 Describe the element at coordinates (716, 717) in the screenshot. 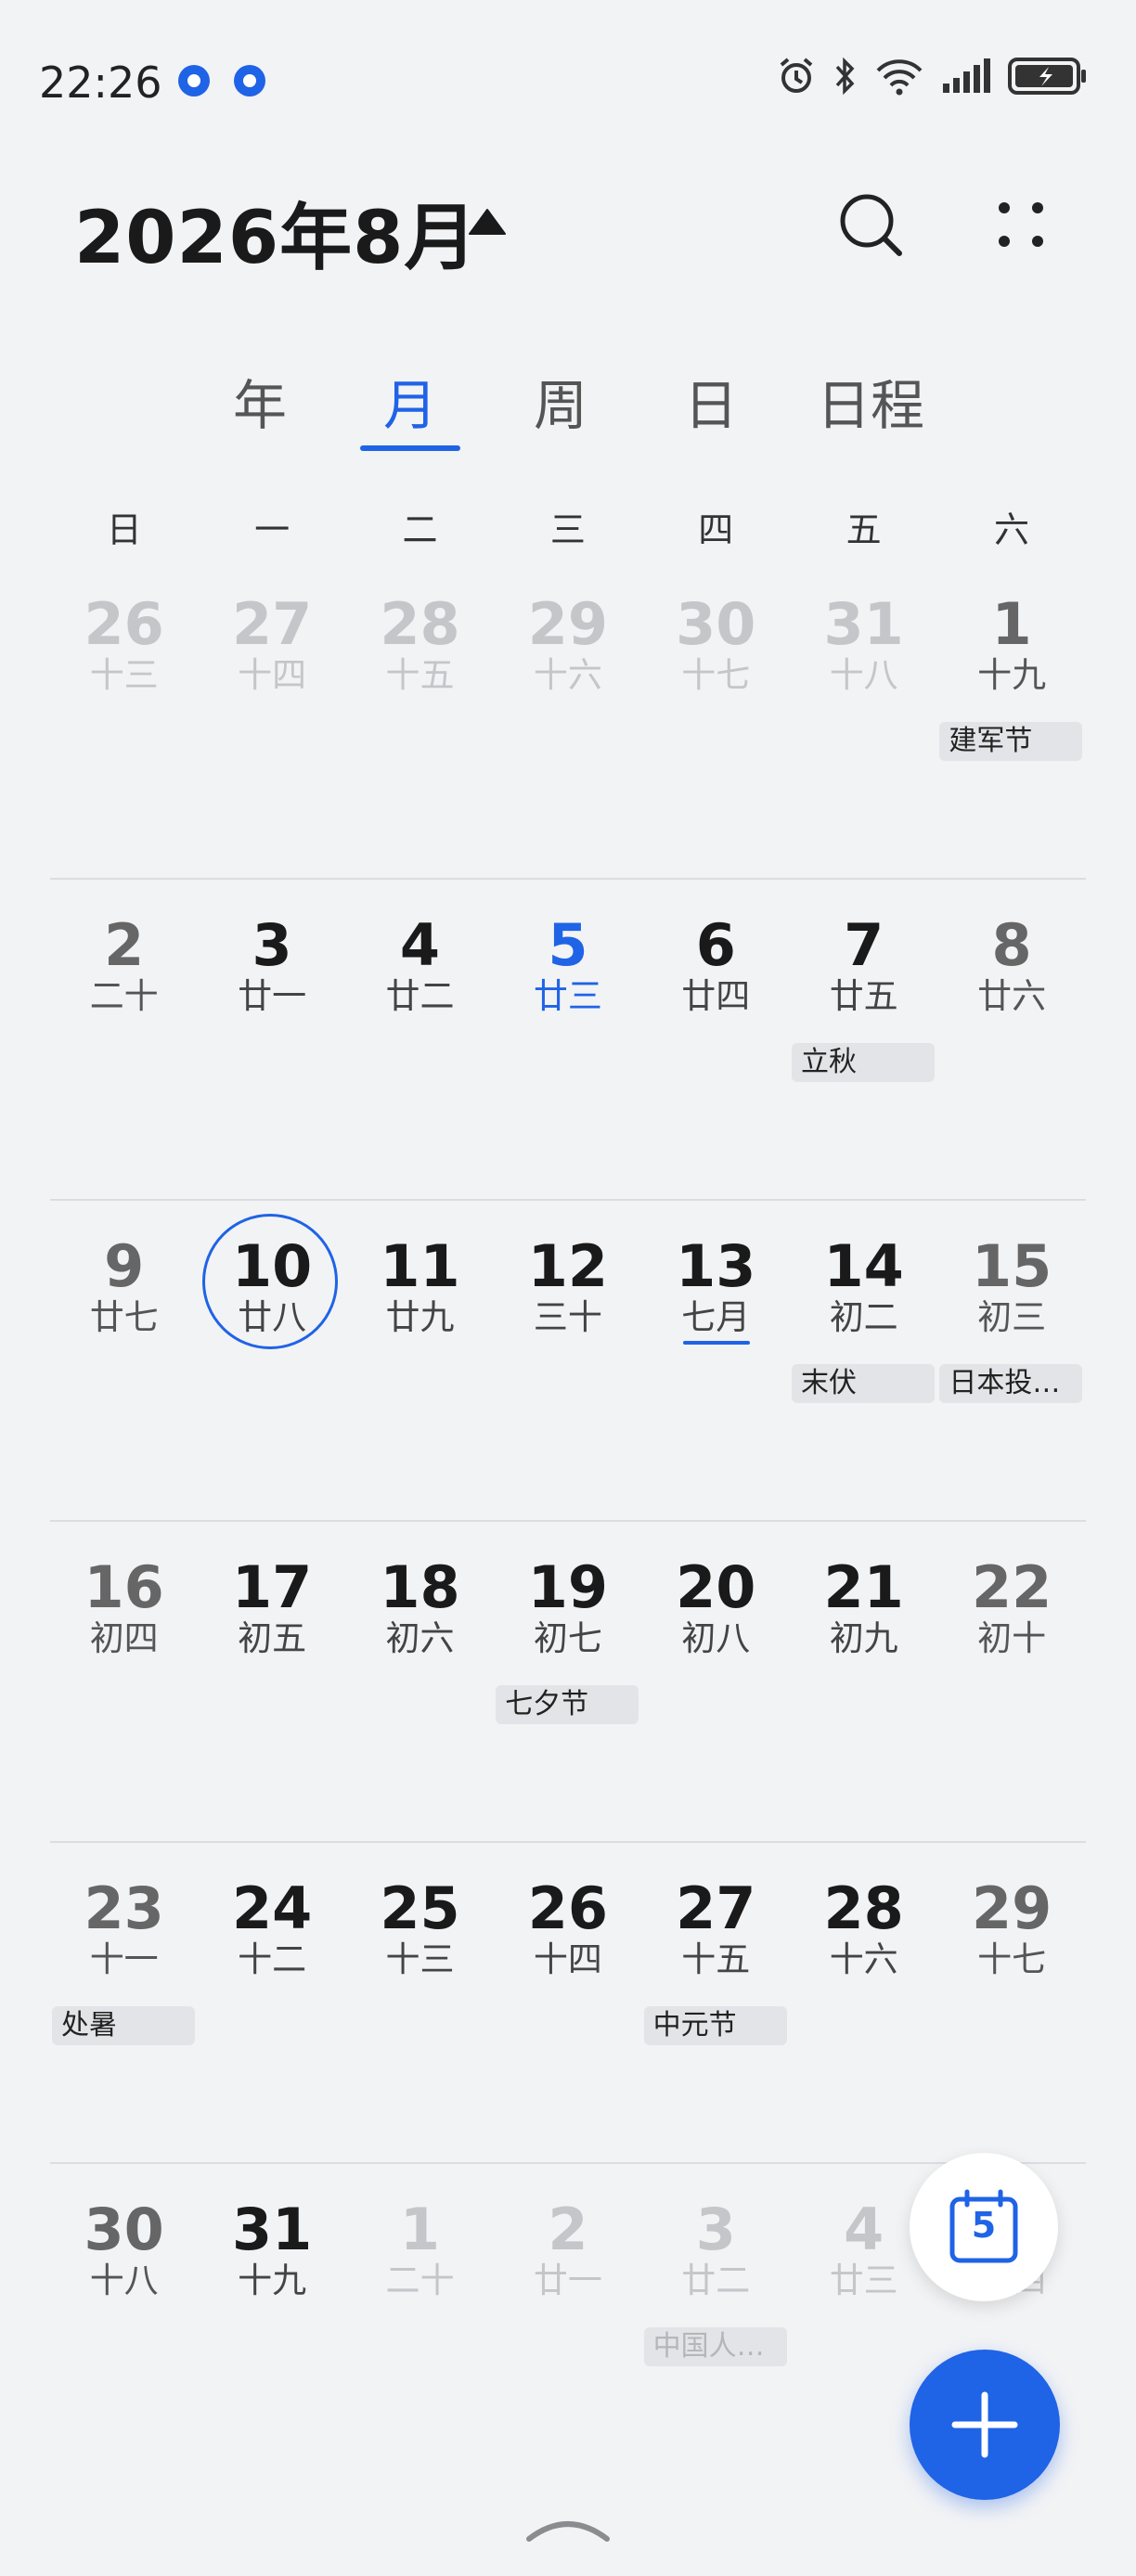

I see `day-cell: 30 十七` at that location.